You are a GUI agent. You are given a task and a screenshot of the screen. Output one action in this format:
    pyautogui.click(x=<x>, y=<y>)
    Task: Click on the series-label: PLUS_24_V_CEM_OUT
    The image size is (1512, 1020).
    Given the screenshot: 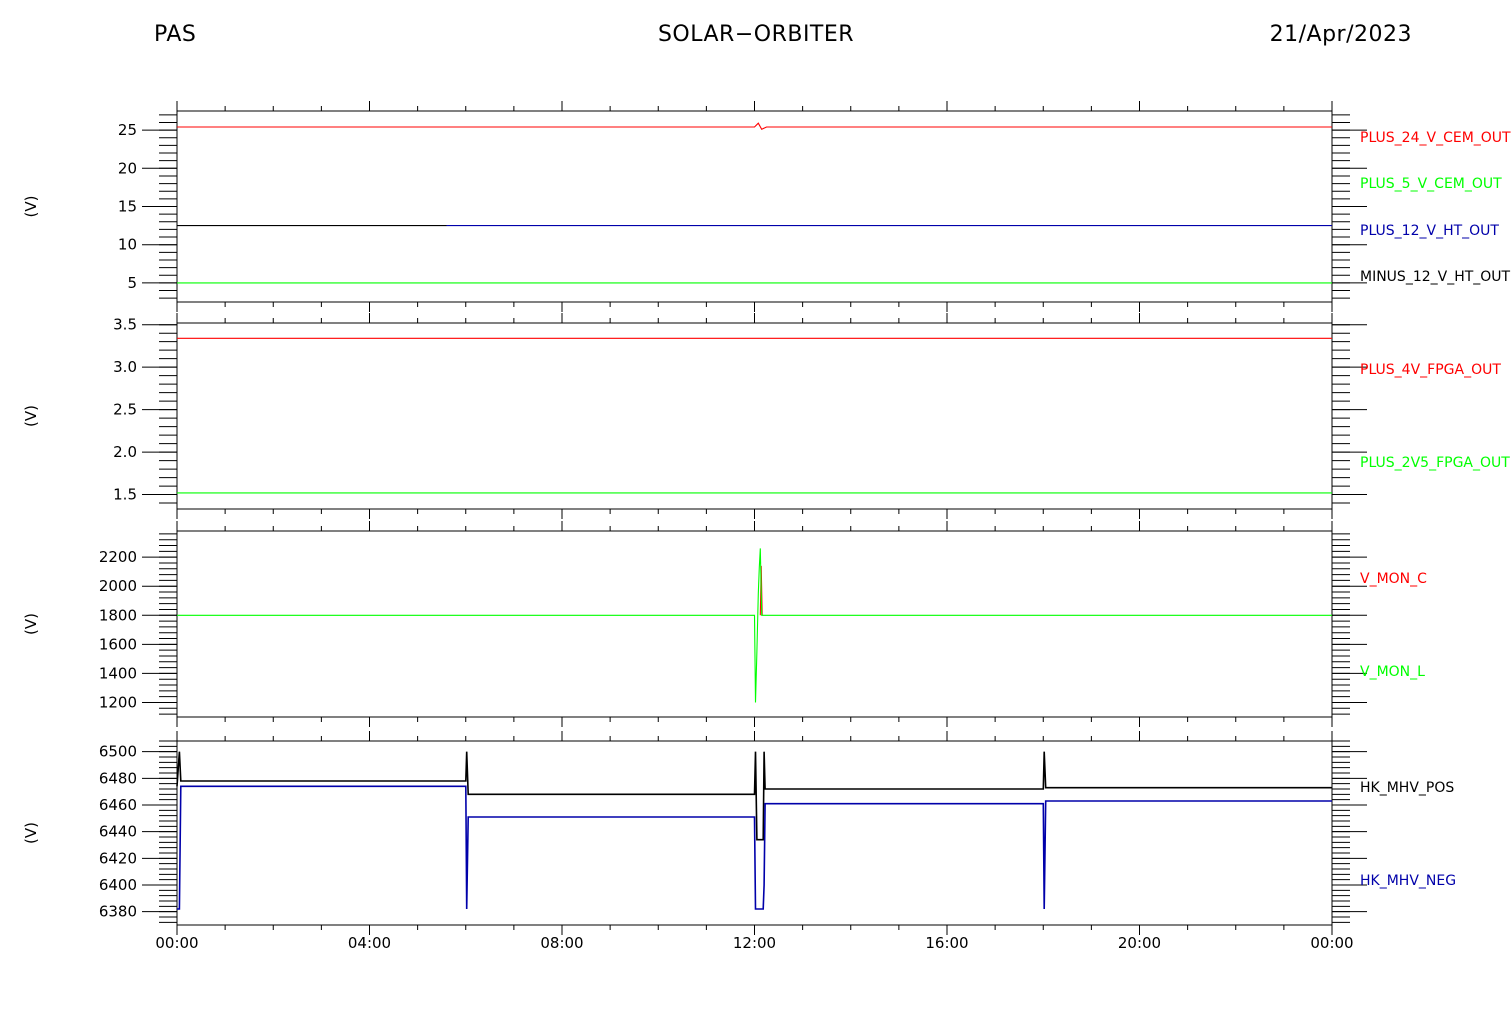 What is the action you would take?
    pyautogui.click(x=1435, y=138)
    